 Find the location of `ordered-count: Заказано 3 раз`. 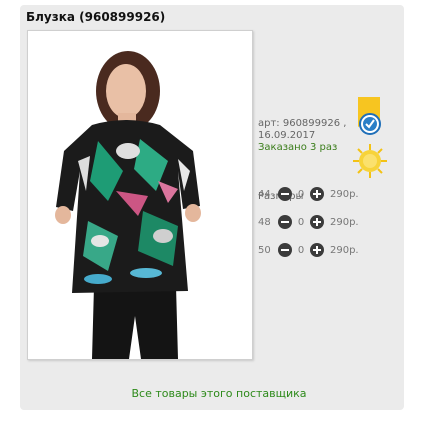

ordered-count: Заказано 3 раз is located at coordinates (298, 147).